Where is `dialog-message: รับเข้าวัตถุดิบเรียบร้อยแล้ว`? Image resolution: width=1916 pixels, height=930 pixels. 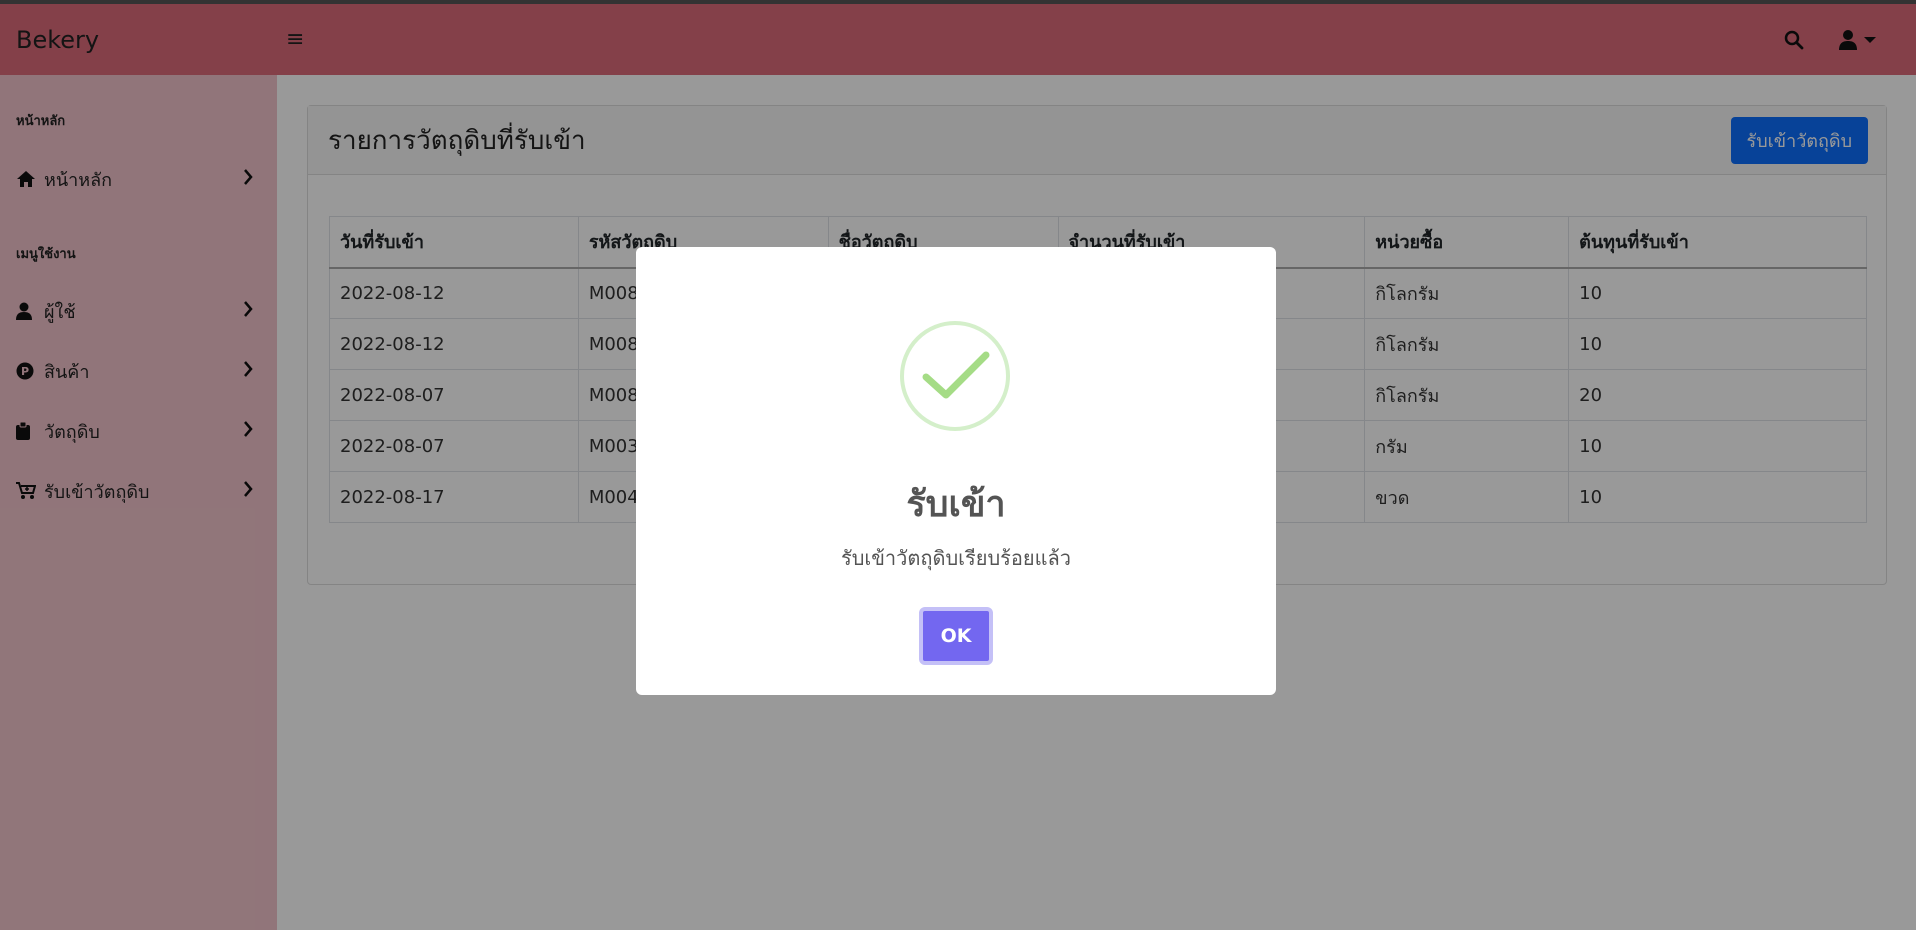
dialog-message: รับเข้าวัตถุดิบเรียบร้อยแล้ว is located at coordinates (956, 558).